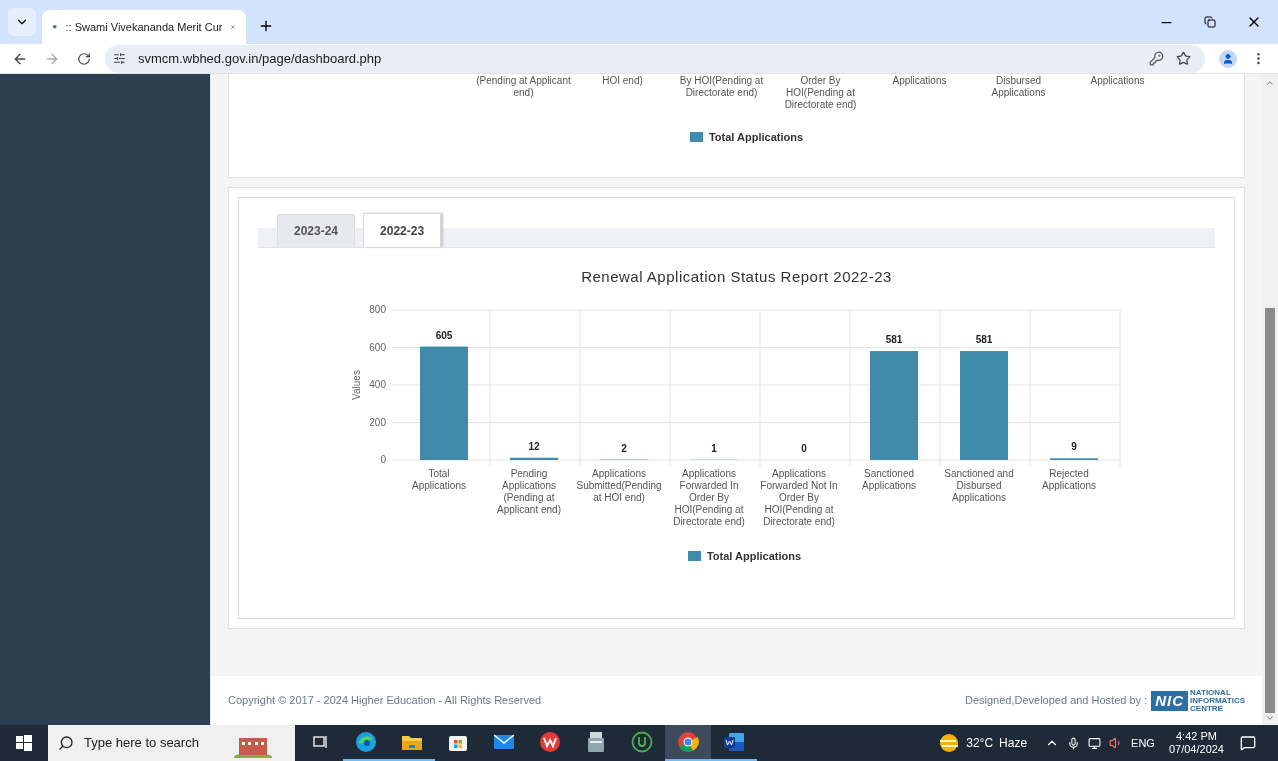  What do you see at coordinates (316, 230) in the screenshot?
I see `year-tab: 2023-24` at bounding box center [316, 230].